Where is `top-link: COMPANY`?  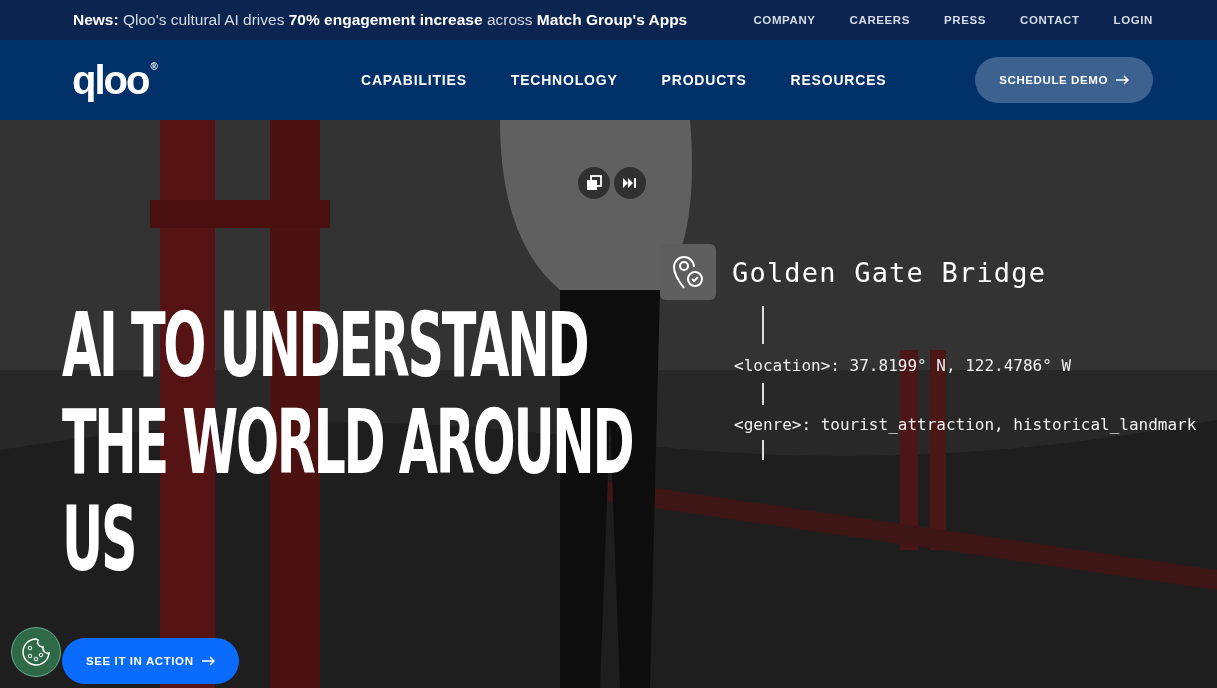
top-link: COMPANY is located at coordinates (784, 20).